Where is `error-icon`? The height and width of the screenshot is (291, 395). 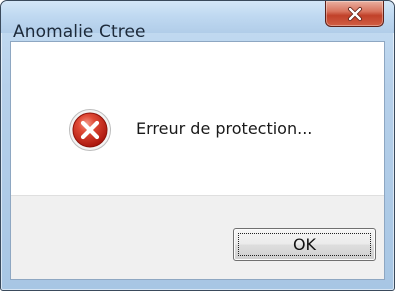
error-icon is located at coordinates (90, 130).